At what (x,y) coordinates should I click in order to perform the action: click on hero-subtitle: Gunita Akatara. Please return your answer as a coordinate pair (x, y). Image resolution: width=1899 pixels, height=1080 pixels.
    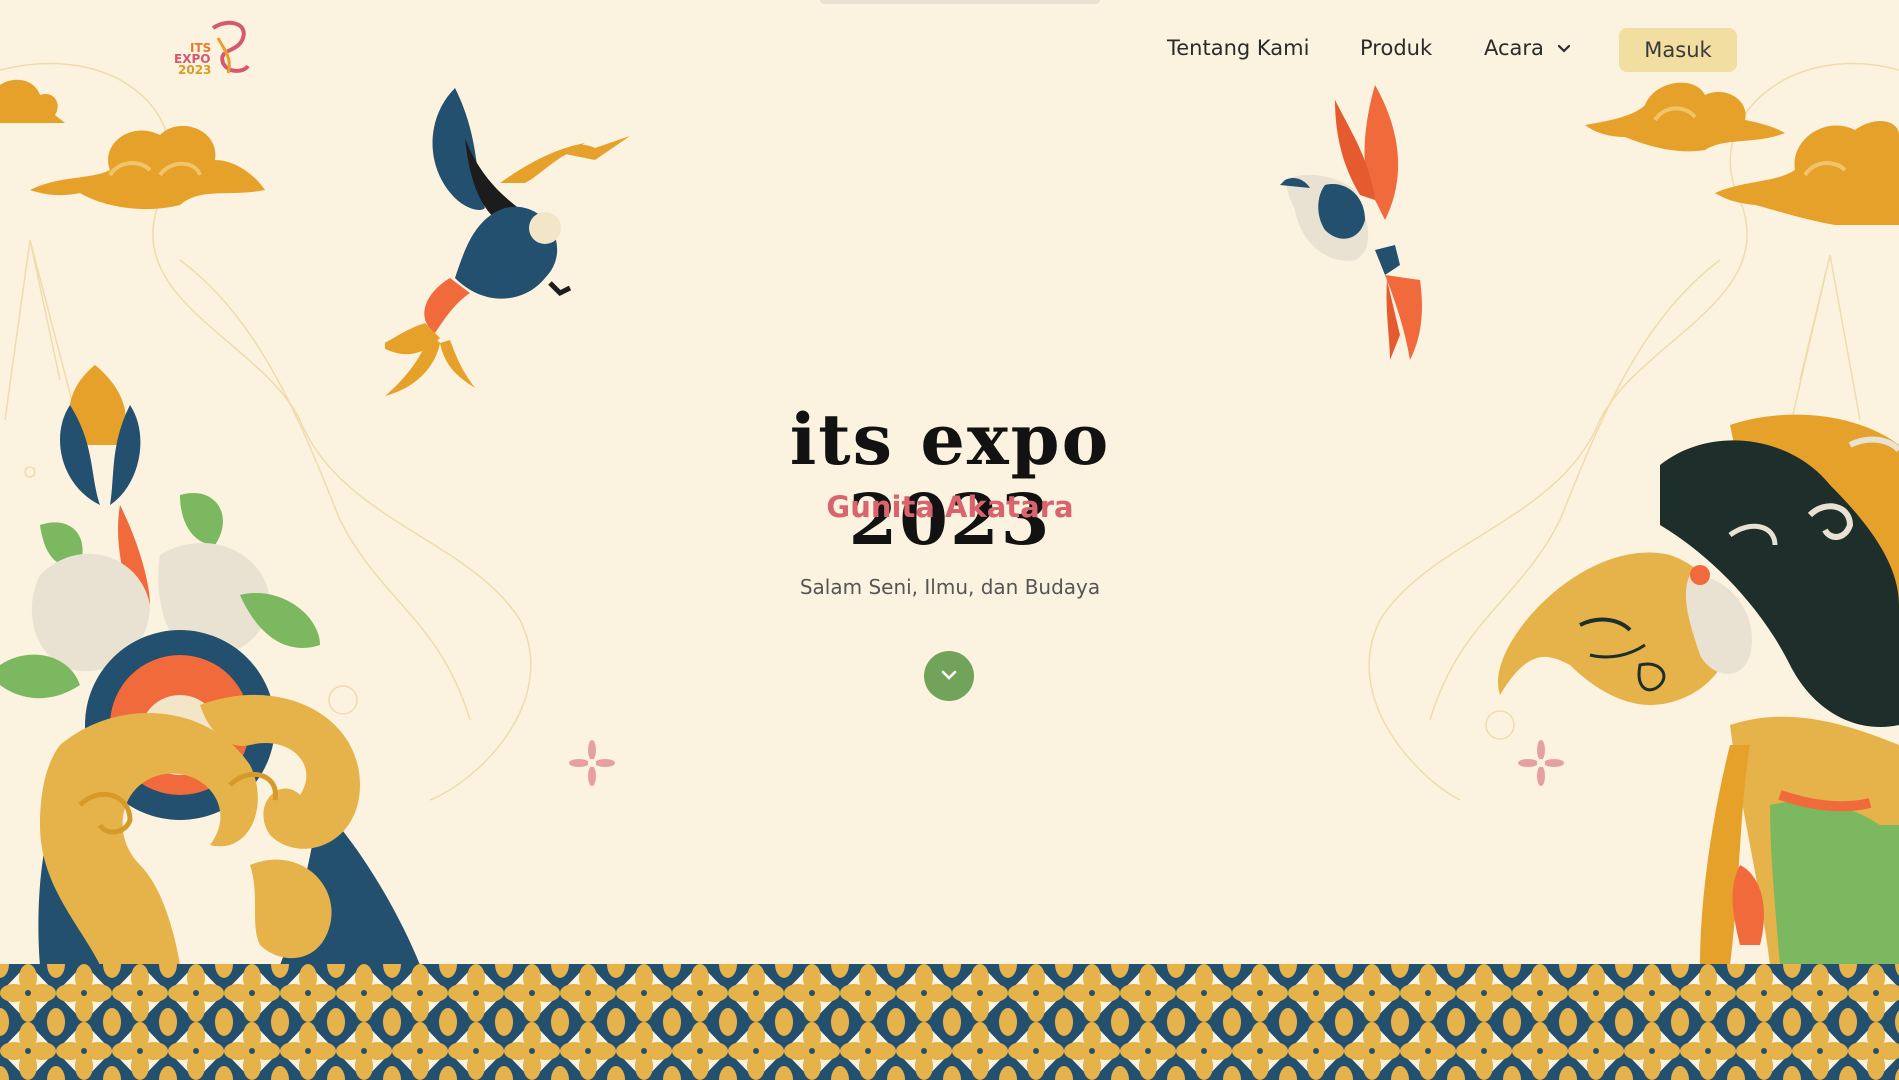
    Looking at the image, I should click on (950, 507).